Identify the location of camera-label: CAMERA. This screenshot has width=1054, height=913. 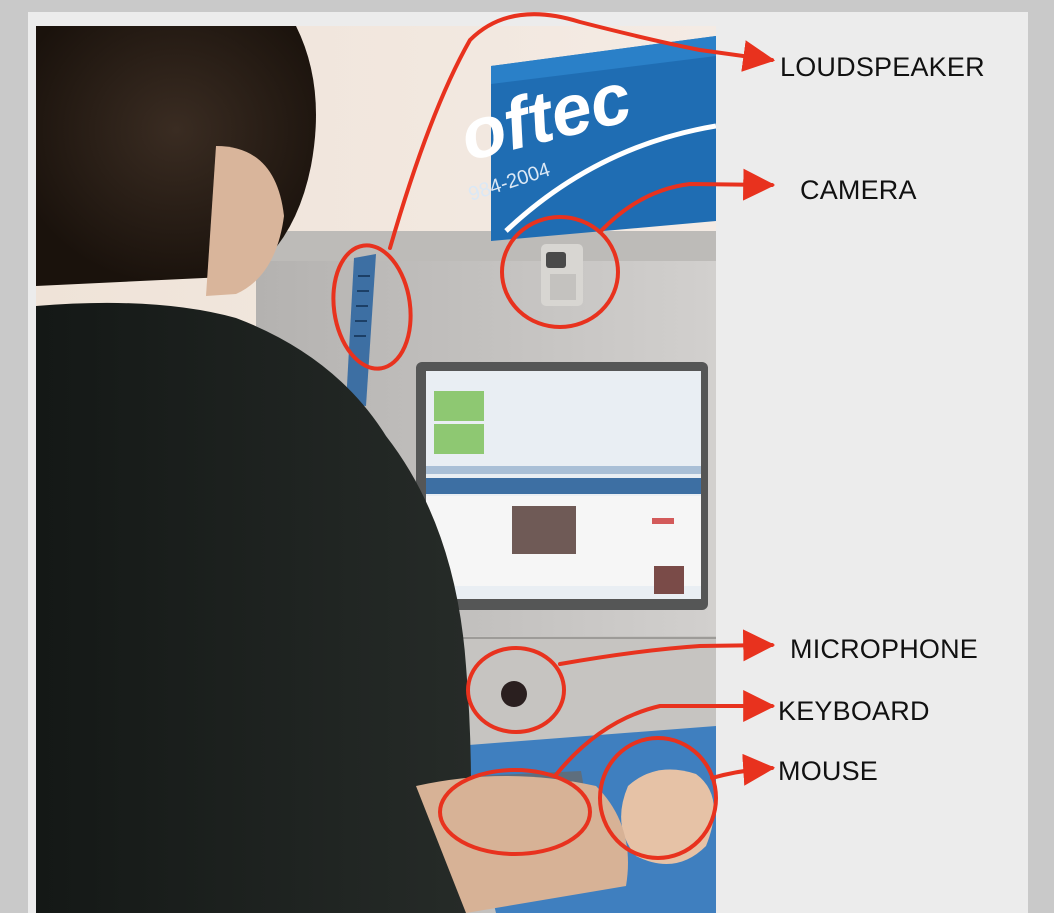
(858, 190).